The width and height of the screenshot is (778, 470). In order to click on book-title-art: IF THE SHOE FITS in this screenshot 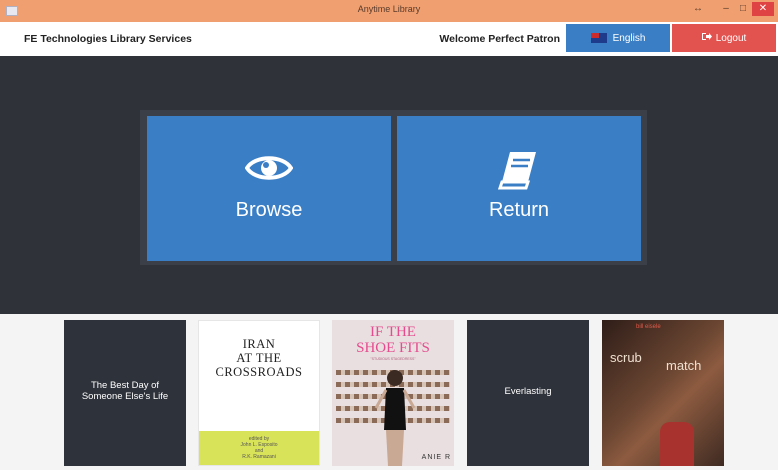, I will do `click(393, 340)`.